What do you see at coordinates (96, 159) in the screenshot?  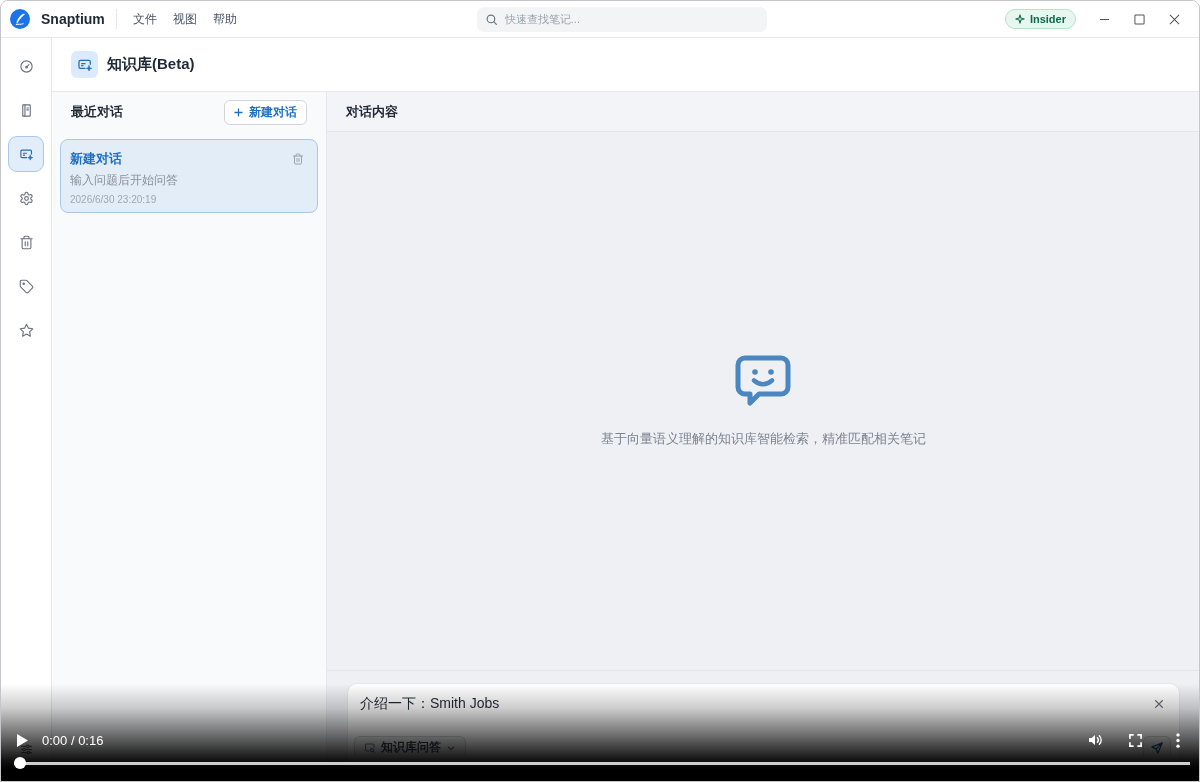 I see `conversation-title: 新建对话` at bounding box center [96, 159].